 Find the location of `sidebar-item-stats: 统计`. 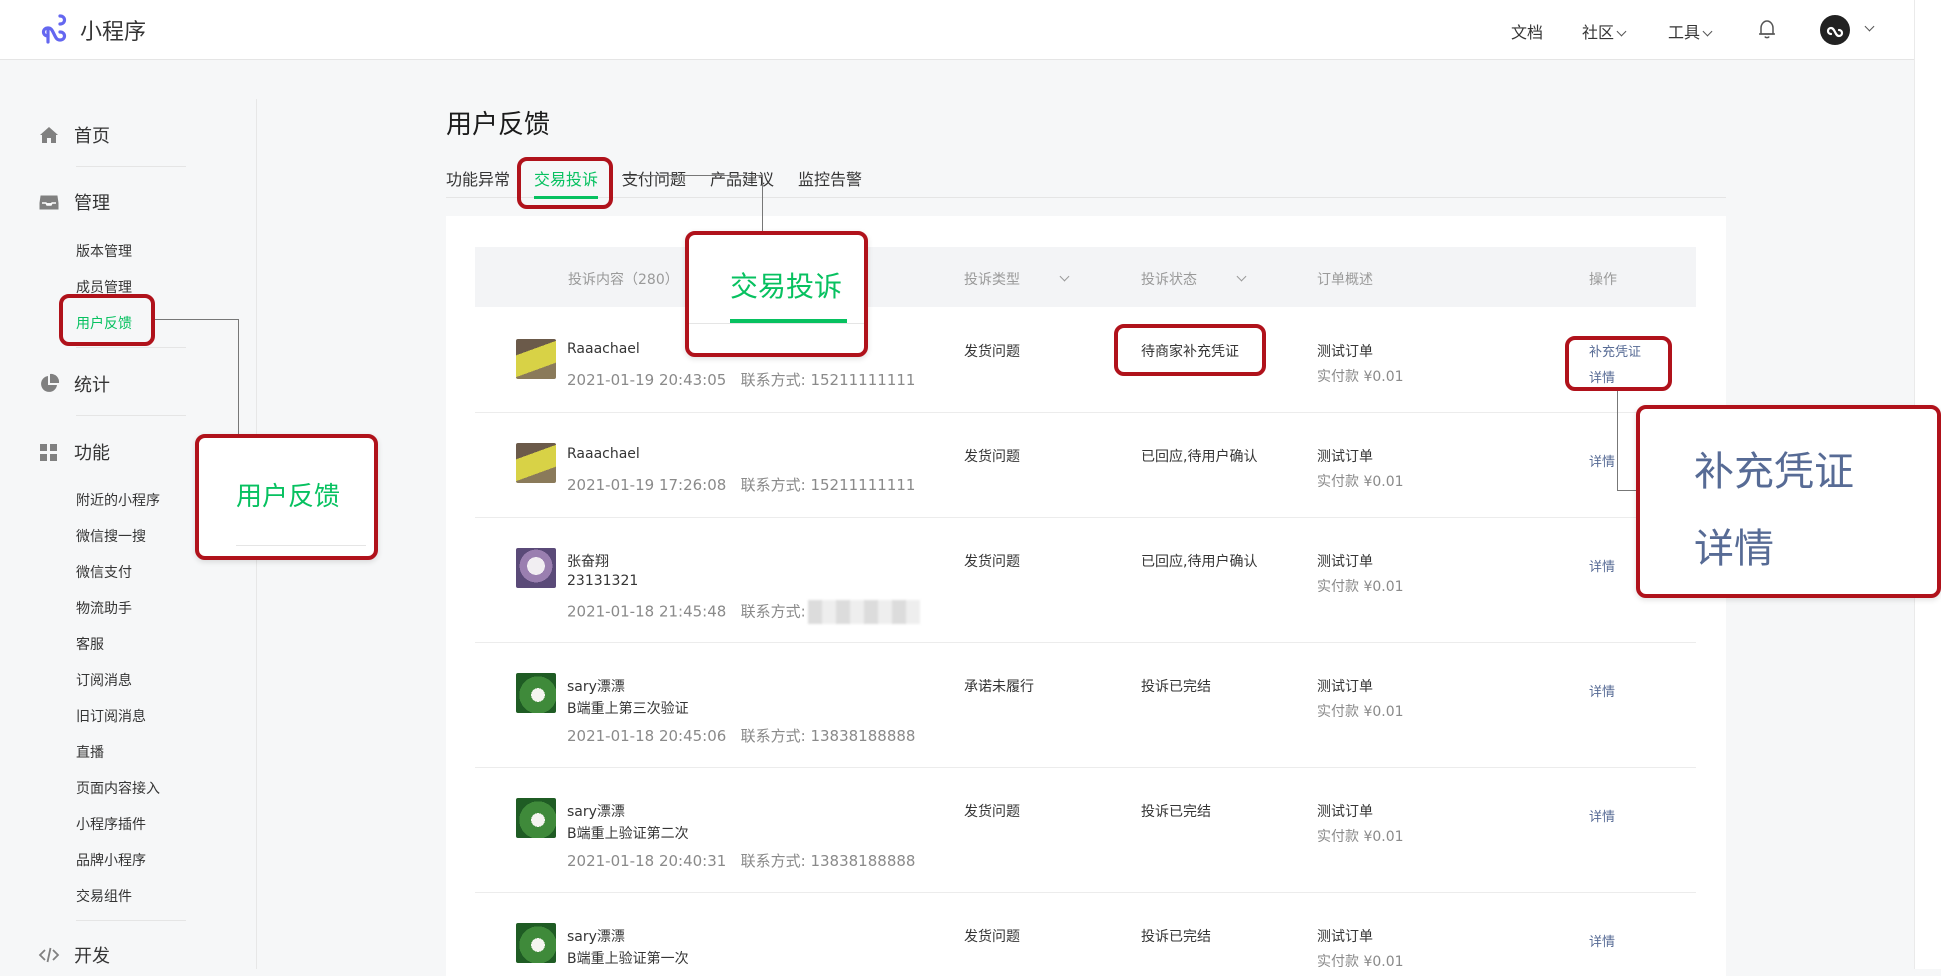

sidebar-item-stats: 统计 is located at coordinates (74, 384).